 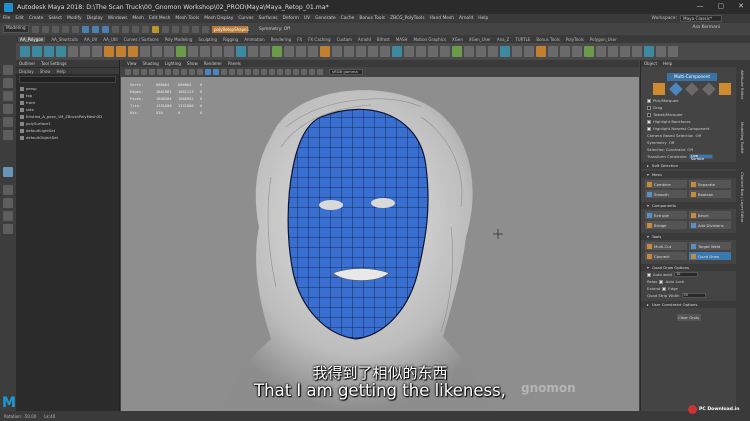 I want to click on target-weld-button: Target Weld, so click(x=710, y=246).